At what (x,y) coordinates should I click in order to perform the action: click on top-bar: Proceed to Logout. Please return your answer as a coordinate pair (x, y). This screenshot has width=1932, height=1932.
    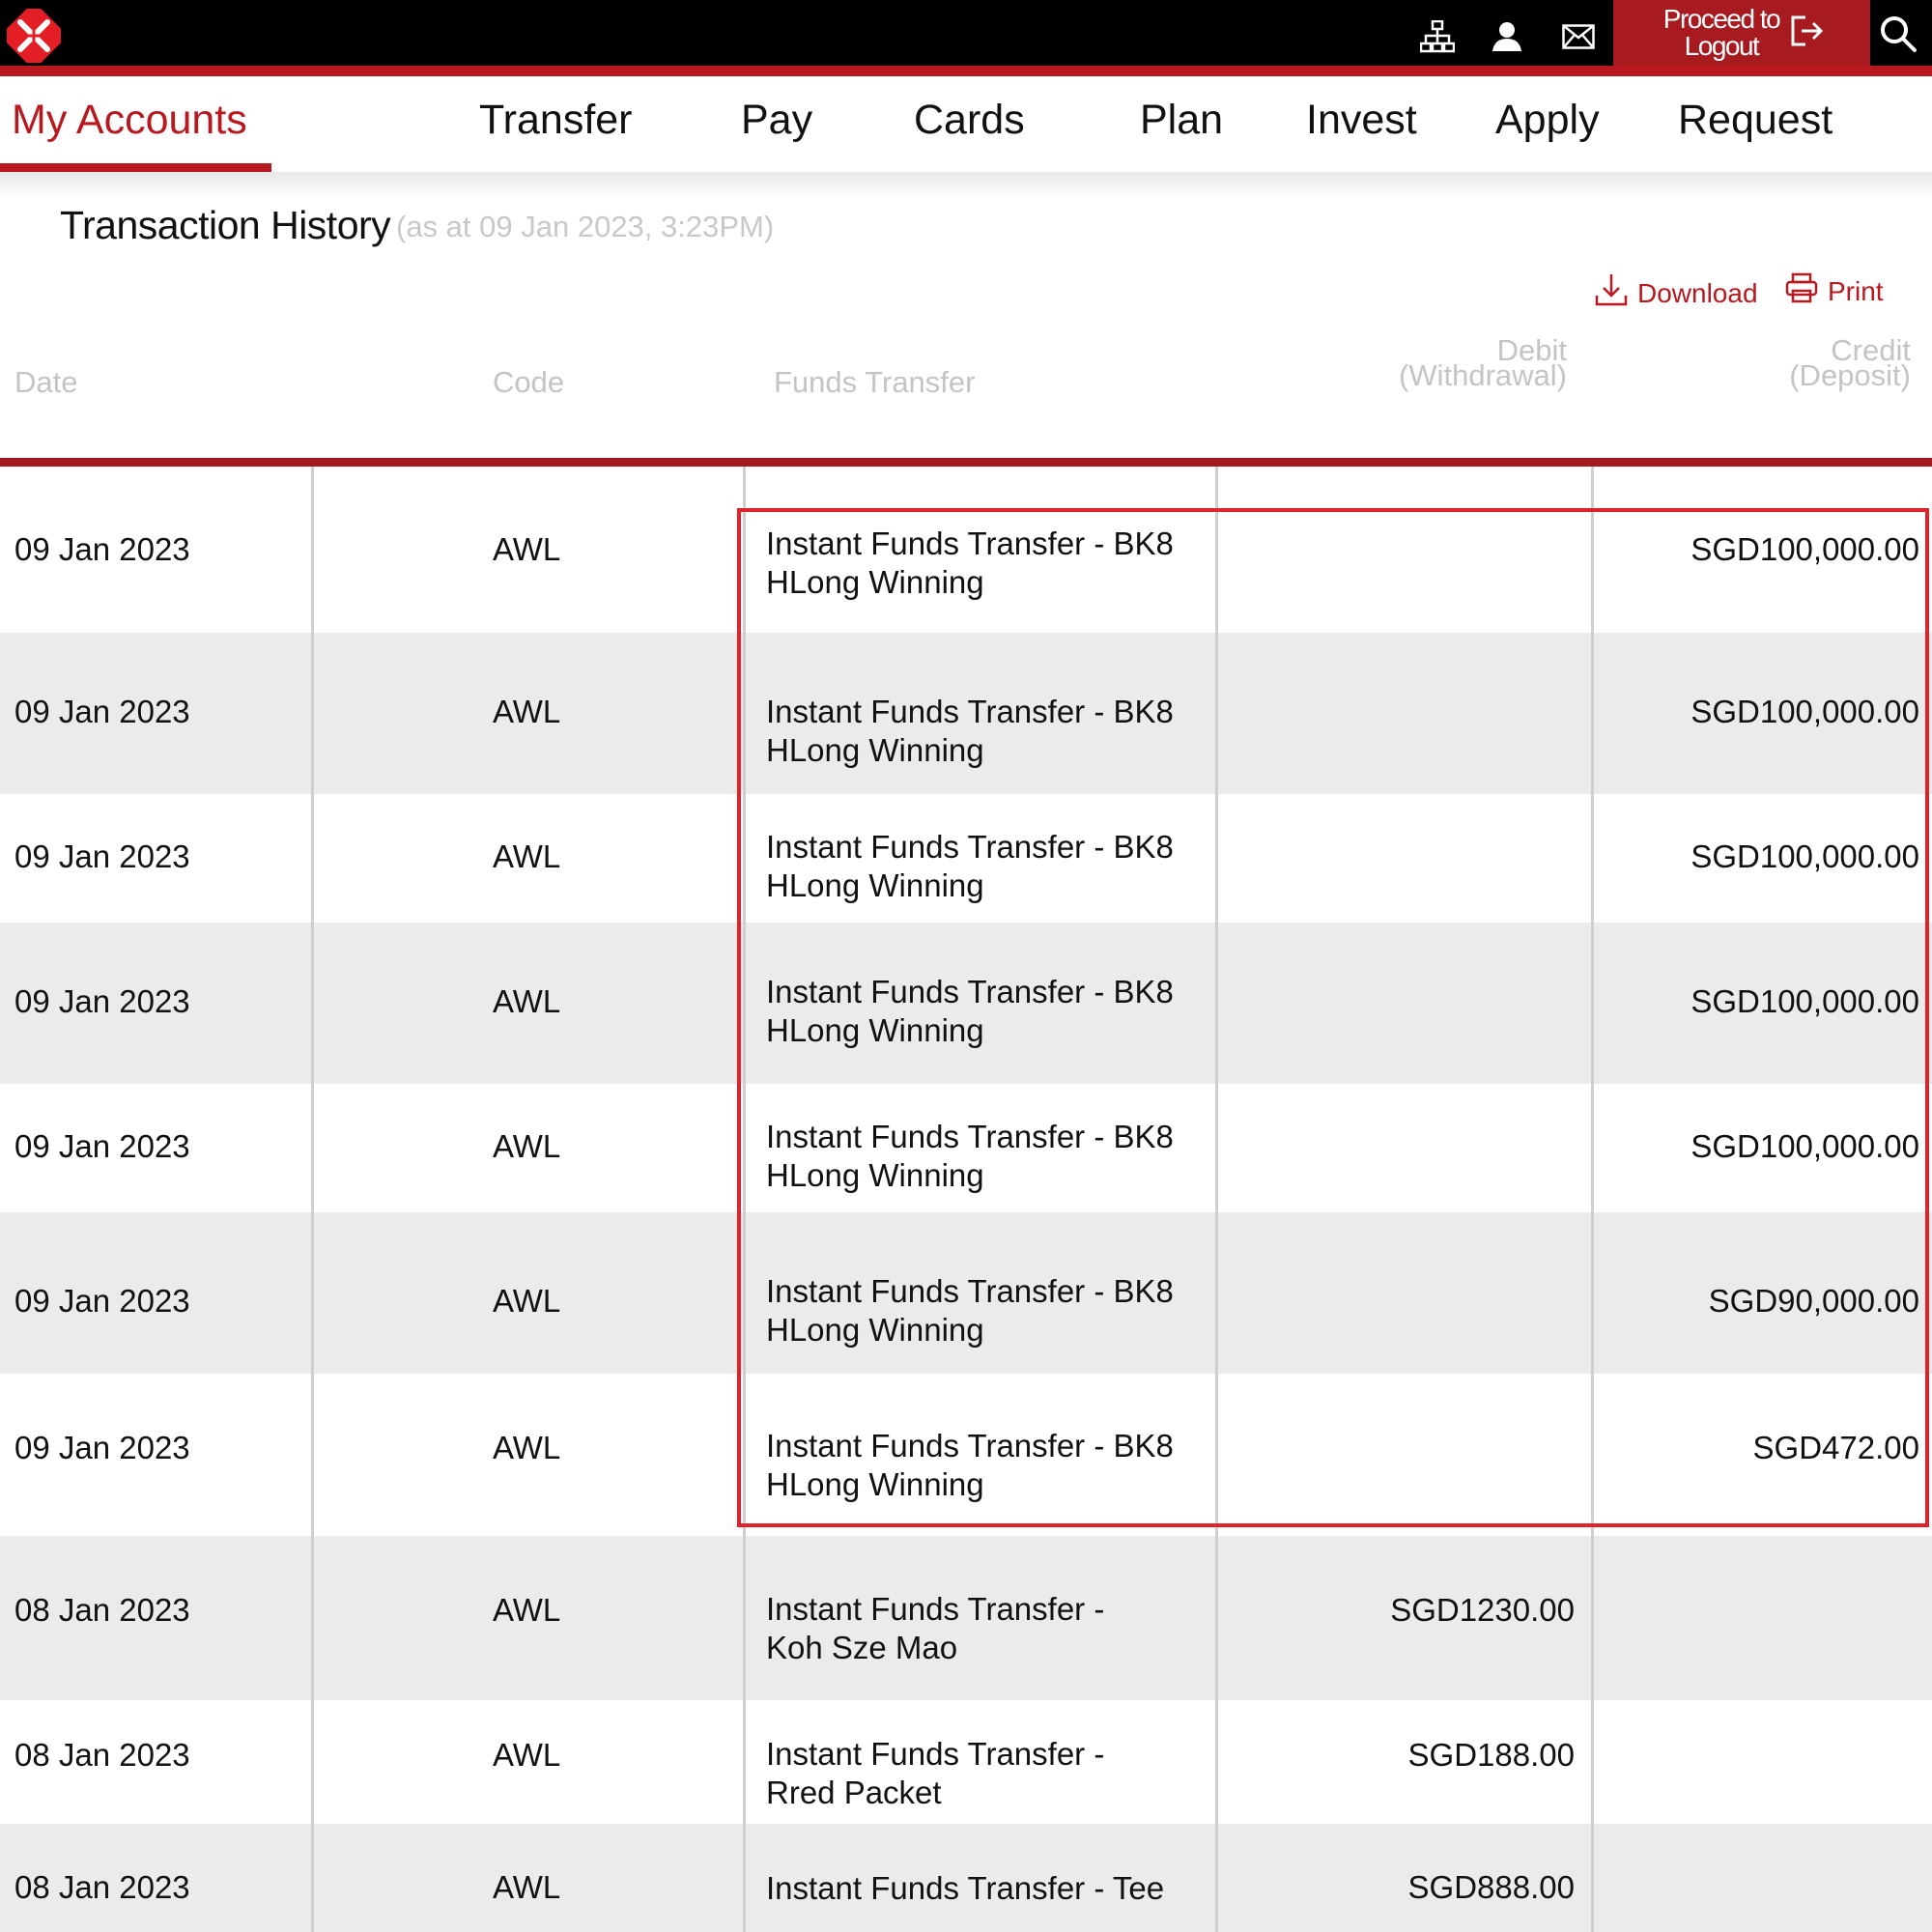
    Looking at the image, I should click on (966, 35).